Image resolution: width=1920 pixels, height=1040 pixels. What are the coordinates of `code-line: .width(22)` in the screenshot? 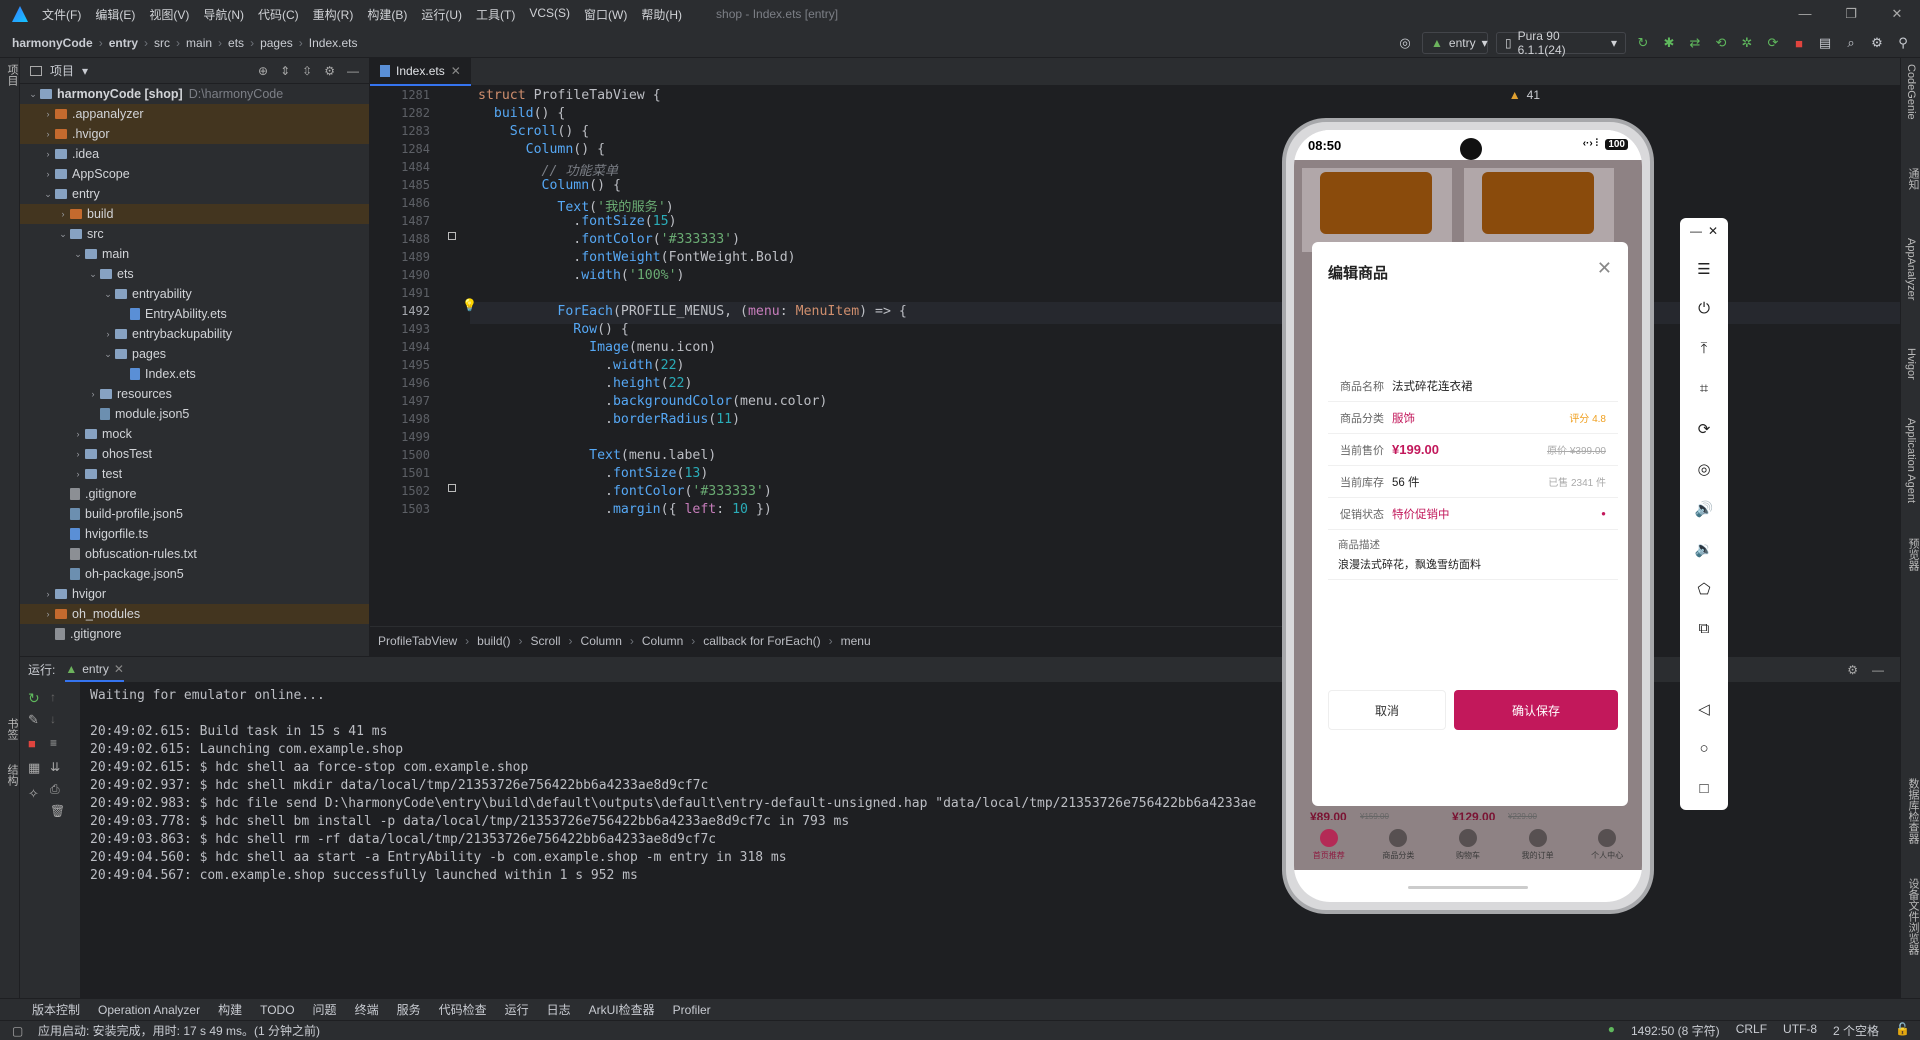 It's located at (581, 365).